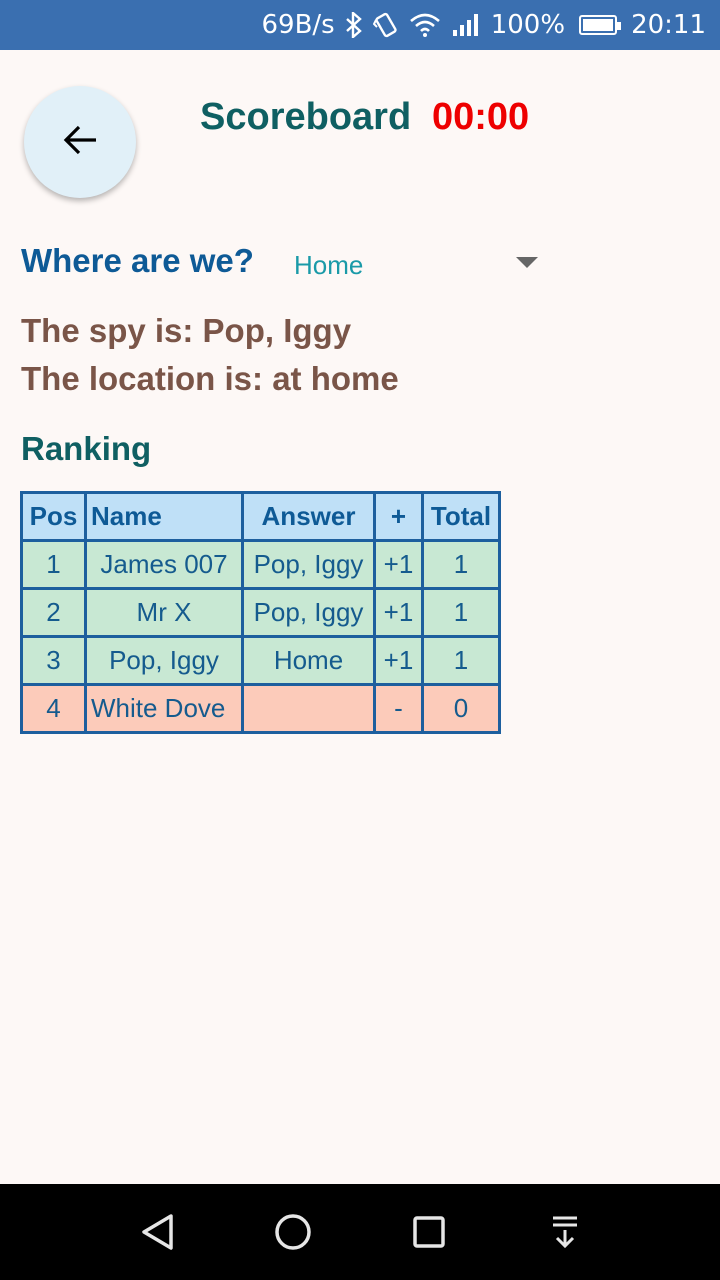 The height and width of the screenshot is (1280, 720). What do you see at coordinates (164, 612) in the screenshot?
I see `cell-name: Mr X` at bounding box center [164, 612].